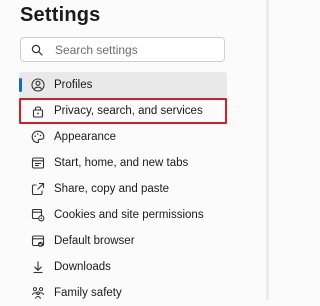 This screenshot has height=306, width=320. I want to click on nav-item-label: Share, copy and paste, so click(112, 189).